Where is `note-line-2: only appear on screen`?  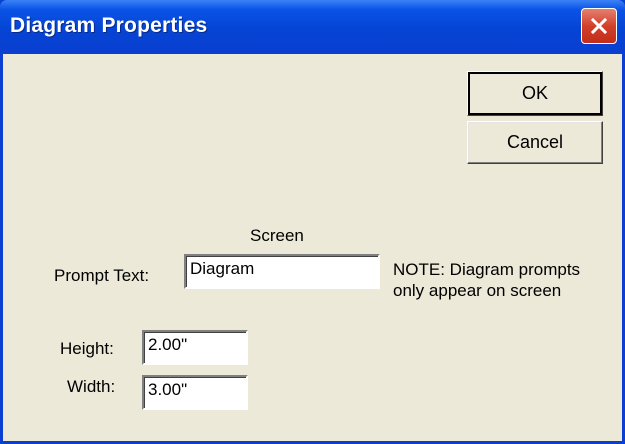 note-line-2: only appear on screen is located at coordinates (477, 290).